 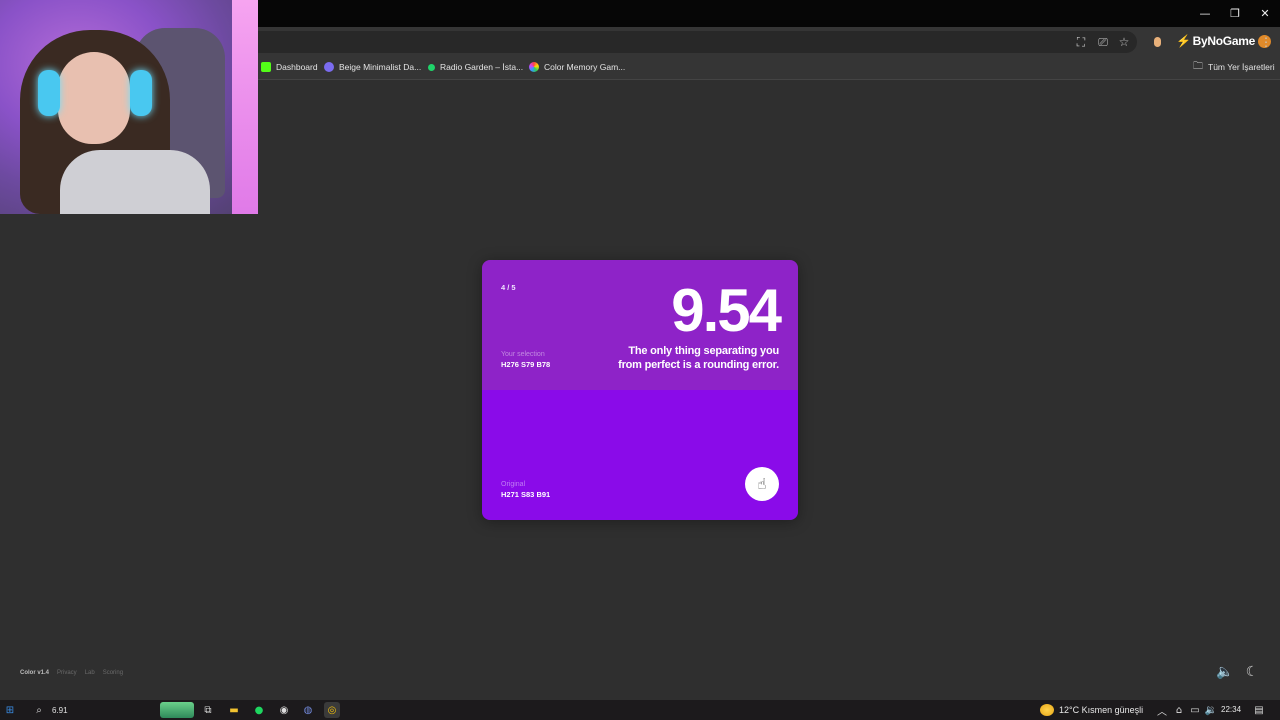 I want to click on notification-icon: ▤, so click(x=1259, y=710).